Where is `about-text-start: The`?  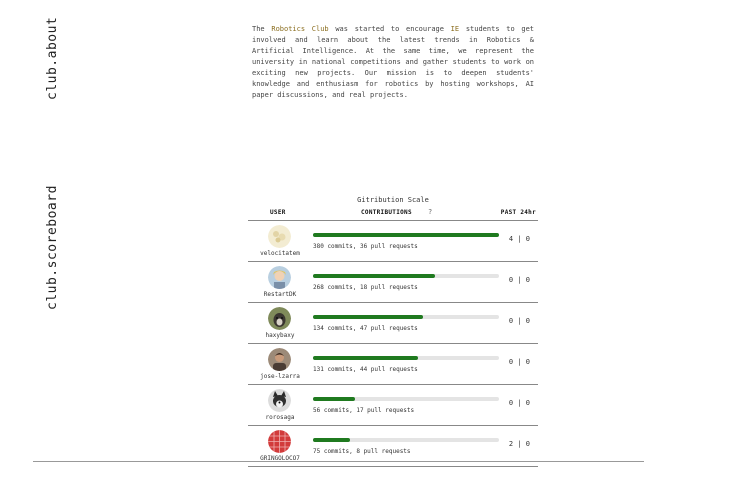
about-text-start: The is located at coordinates (262, 29).